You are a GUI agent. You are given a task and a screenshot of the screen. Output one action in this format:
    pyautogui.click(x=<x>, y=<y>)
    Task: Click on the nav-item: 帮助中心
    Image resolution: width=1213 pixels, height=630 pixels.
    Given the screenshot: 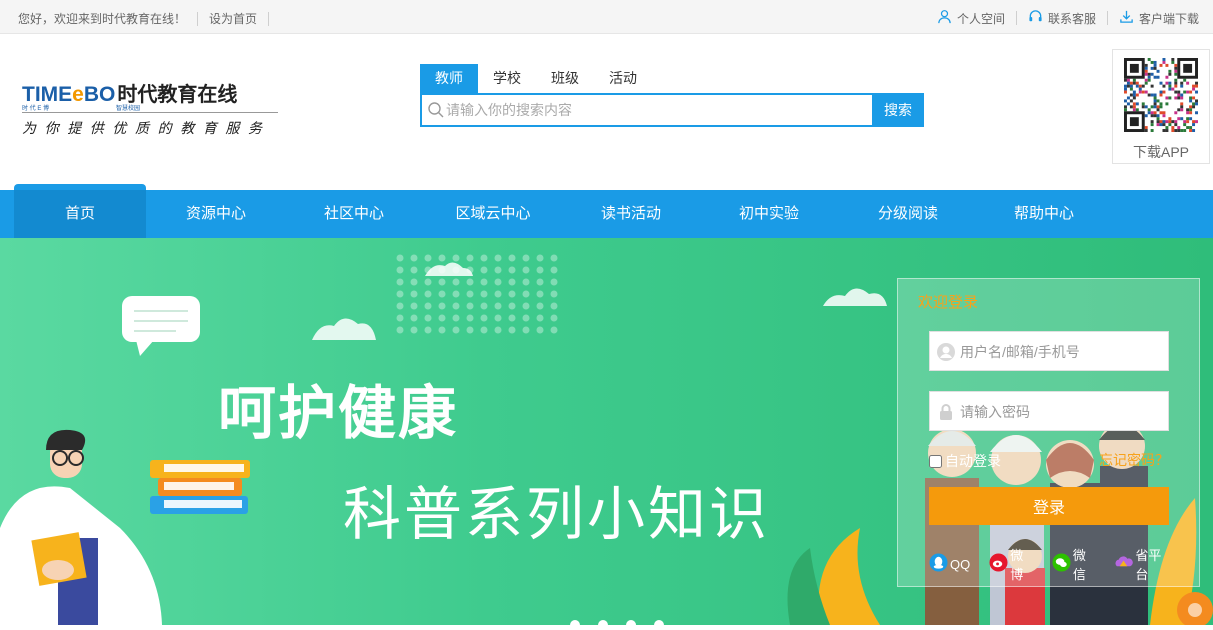 What is the action you would take?
    pyautogui.click(x=1044, y=214)
    